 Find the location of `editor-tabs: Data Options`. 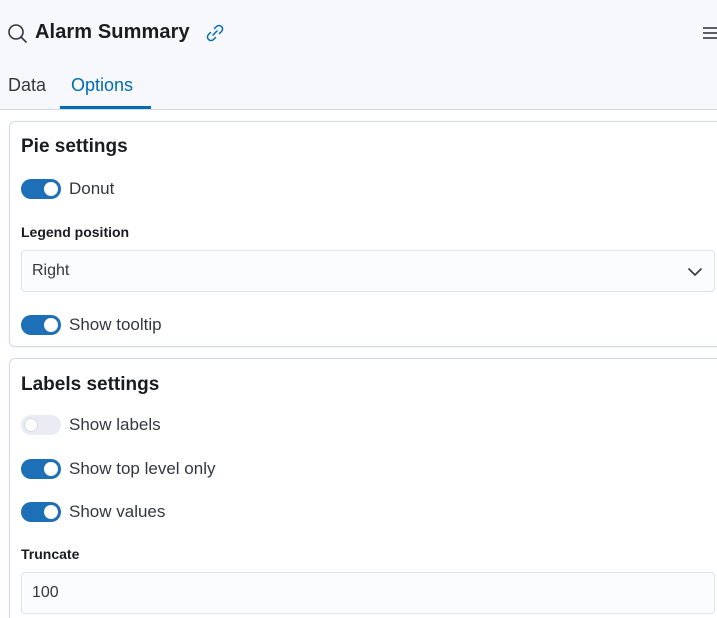

editor-tabs: Data Options is located at coordinates (358, 88).